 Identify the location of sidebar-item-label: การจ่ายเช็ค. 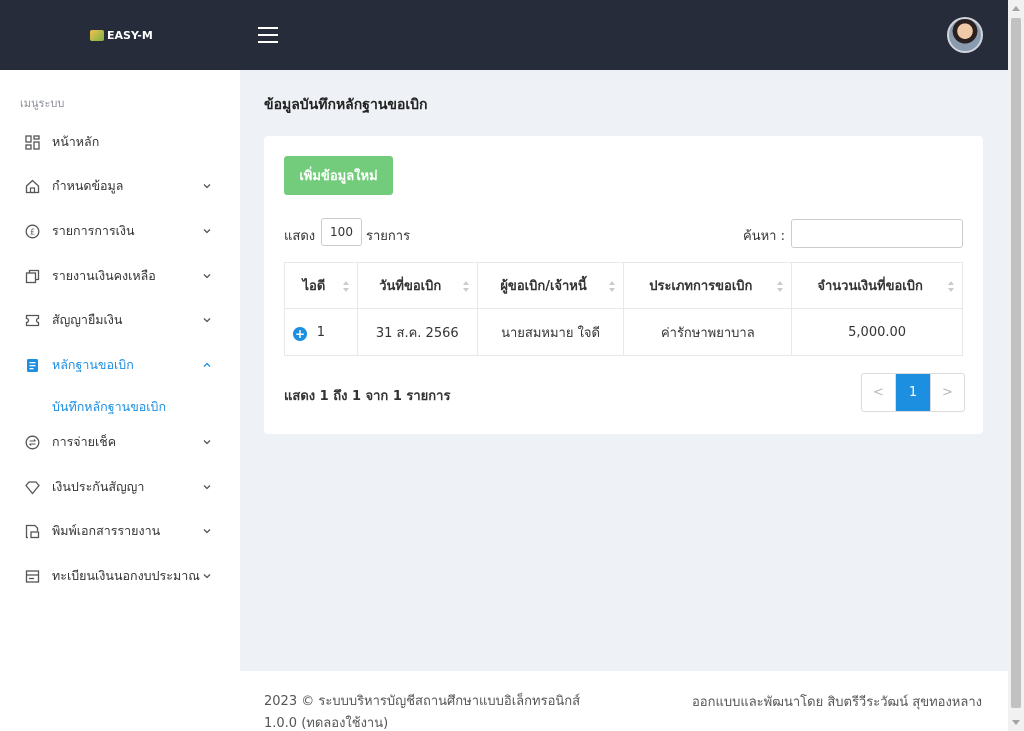
(84, 441).